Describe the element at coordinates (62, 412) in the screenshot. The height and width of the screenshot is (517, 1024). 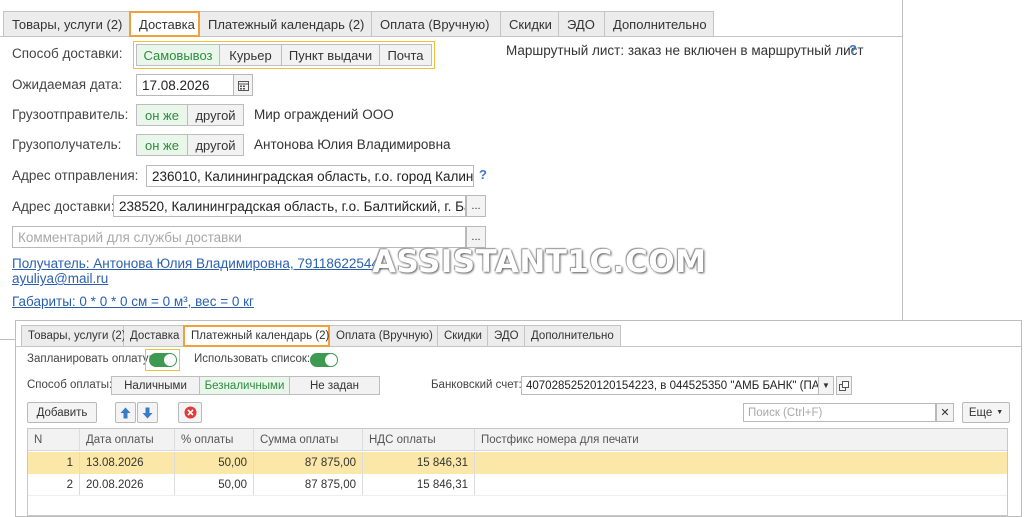
I see `add-button: Добавить` at that location.